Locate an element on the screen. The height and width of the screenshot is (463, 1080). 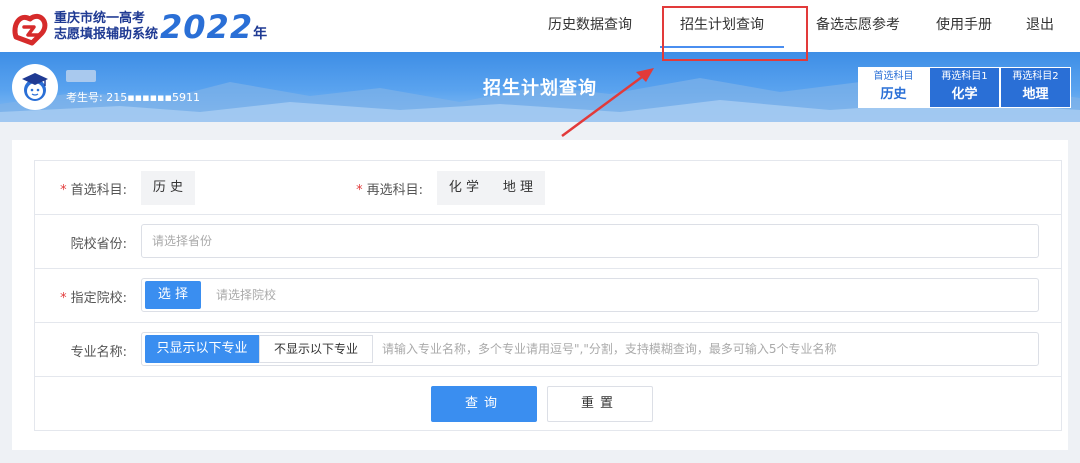
nav-history-data: 历史数据查询 is located at coordinates (590, 26).